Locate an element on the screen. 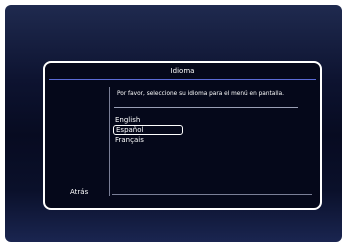  bottom-divider is located at coordinates (212, 194).